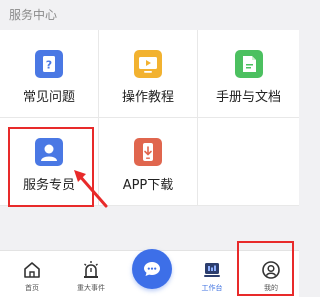 This screenshot has height=297, width=320. I want to click on service-item-faq: ? 常见问题, so click(49, 74).